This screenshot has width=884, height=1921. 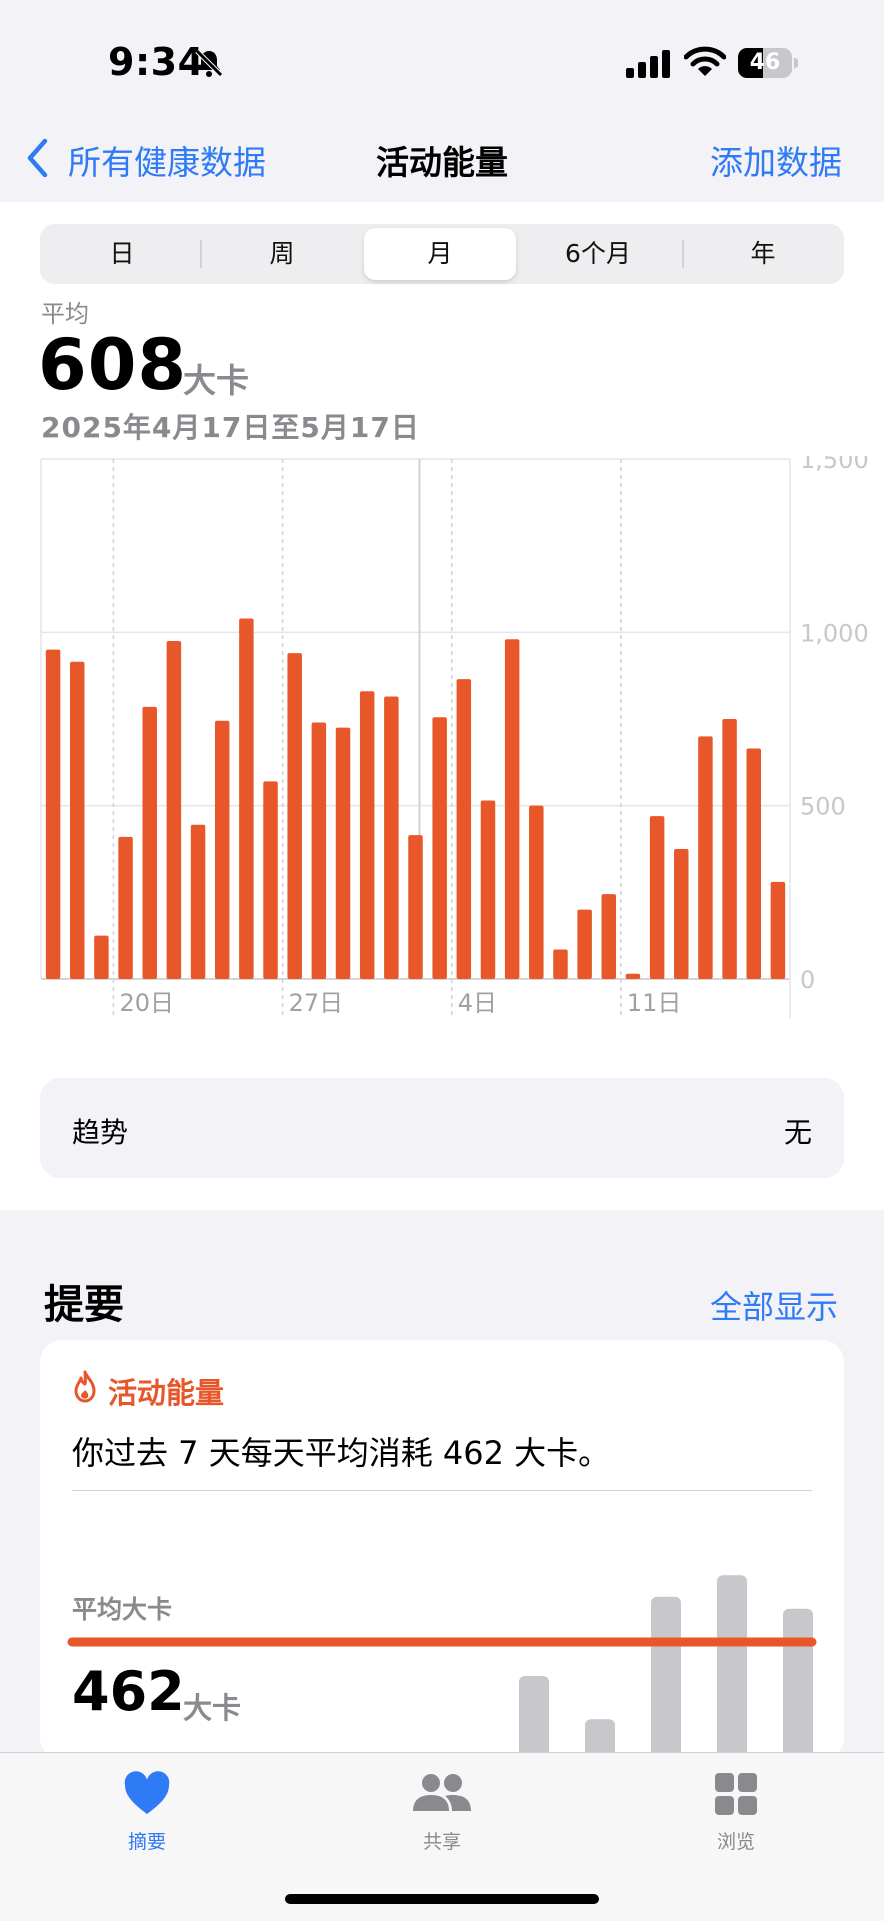 I want to click on x-tick-label: 4日, so click(x=477, y=1003).